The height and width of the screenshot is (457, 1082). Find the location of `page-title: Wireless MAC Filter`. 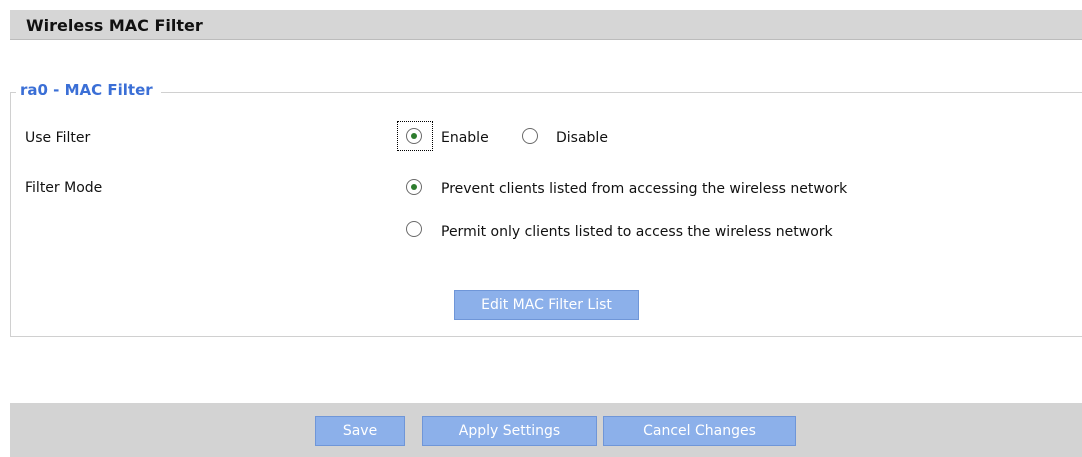

page-title: Wireless MAC Filter is located at coordinates (114, 25).